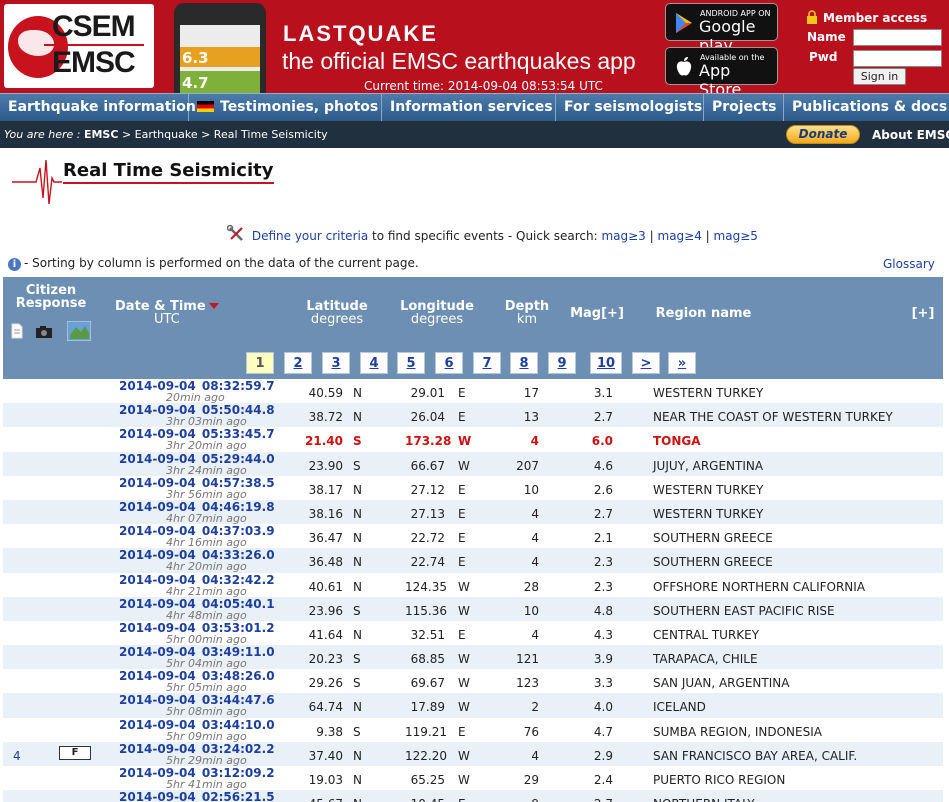 The height and width of the screenshot is (802, 949). I want to click on event-region: PUERTO RICO REGION, so click(719, 780).